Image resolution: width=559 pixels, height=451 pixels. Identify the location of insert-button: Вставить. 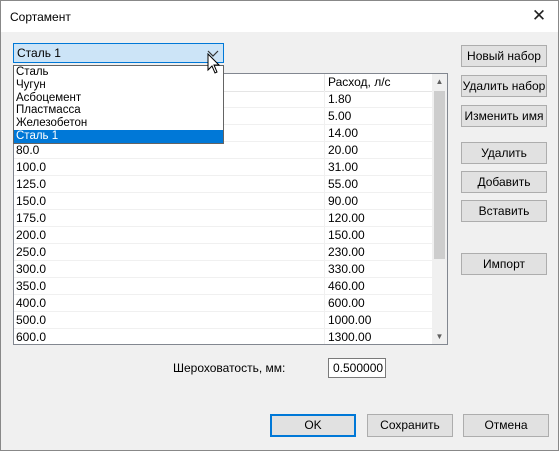
(504, 211).